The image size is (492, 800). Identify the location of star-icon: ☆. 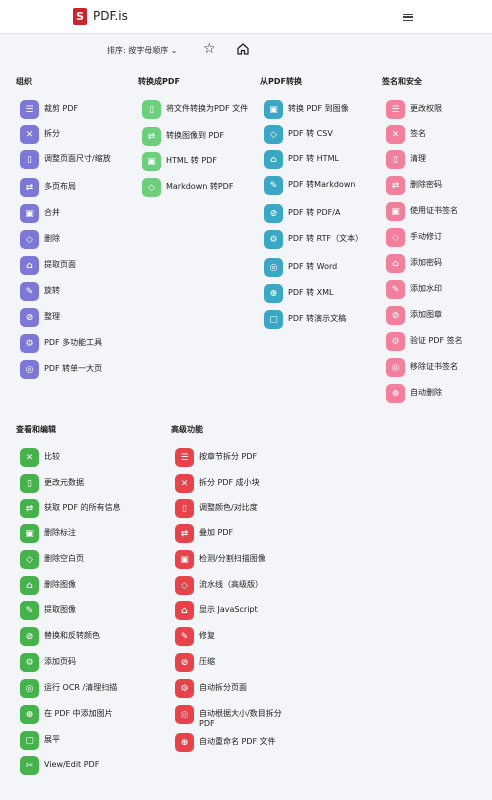
(209, 49).